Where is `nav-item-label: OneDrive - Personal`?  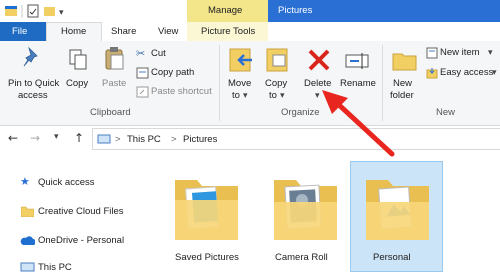 nav-item-label: OneDrive - Personal is located at coordinates (81, 240).